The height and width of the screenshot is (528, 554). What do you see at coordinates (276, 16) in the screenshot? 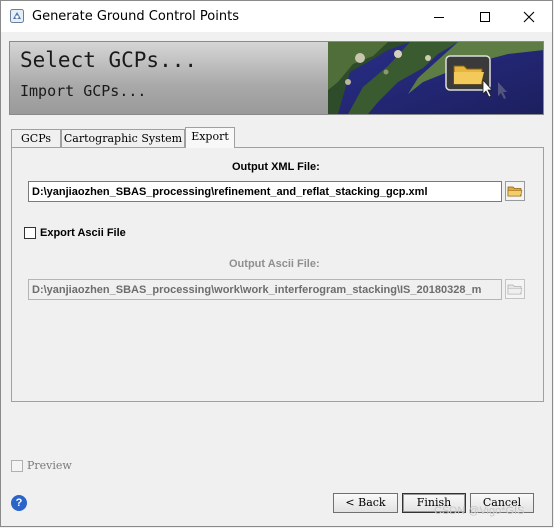
I see `title-bar: Generate Ground Control Points` at bounding box center [276, 16].